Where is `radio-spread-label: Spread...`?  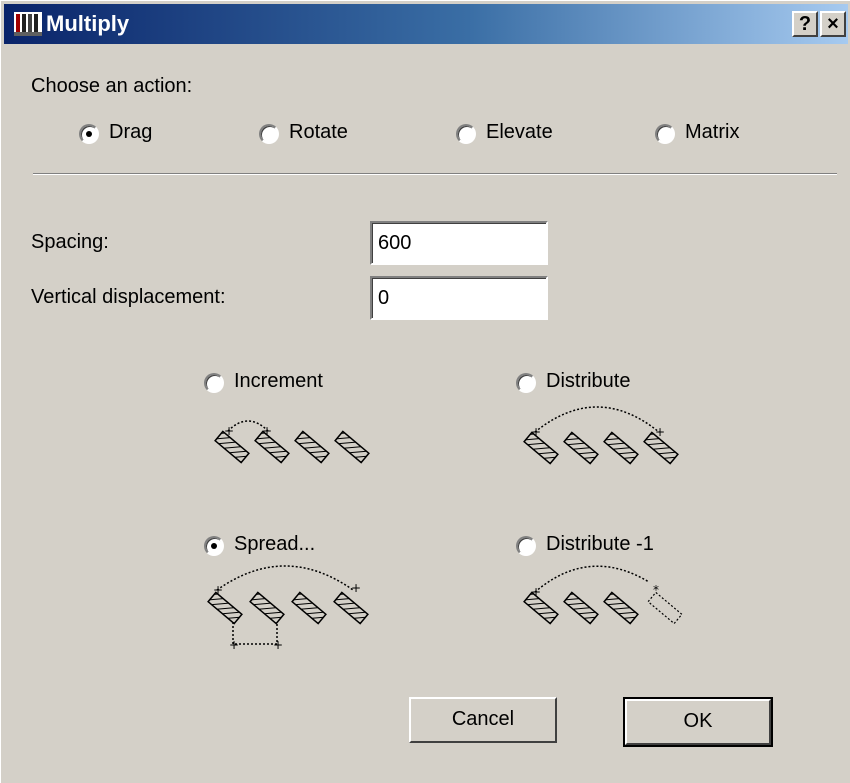
radio-spread-label: Spread... is located at coordinates (275, 544).